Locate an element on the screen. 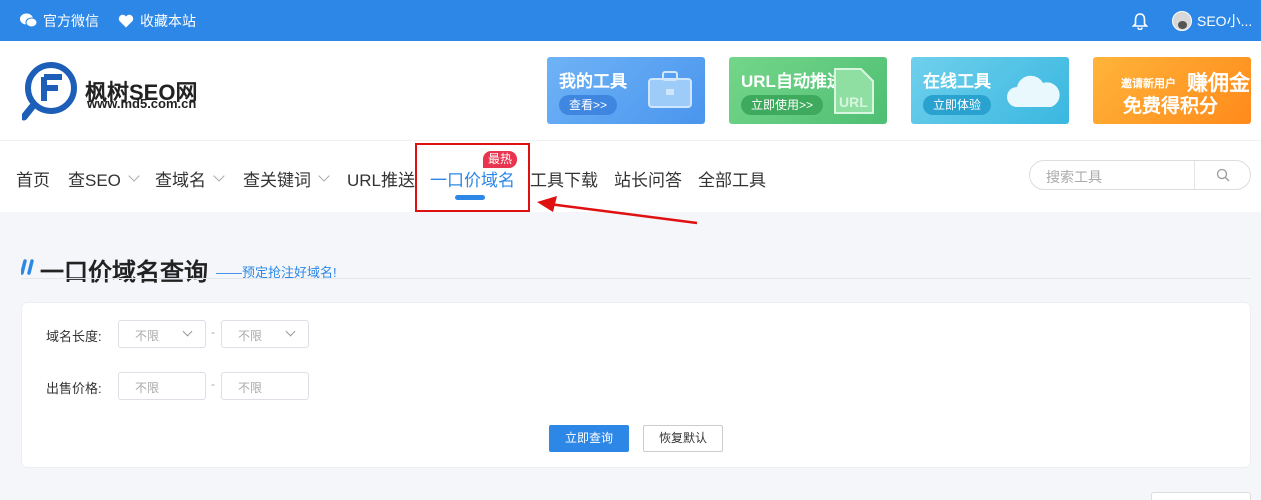 The image size is (1261, 500). price-label: 出售价格: is located at coordinates (74, 388).